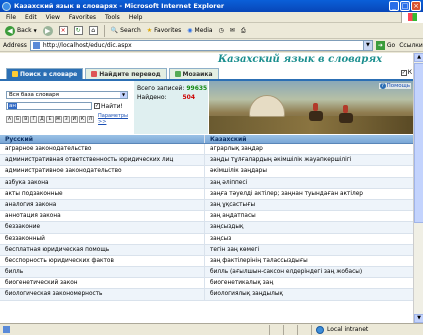  Describe the element at coordinates (136, 17) in the screenshot. I see `menu-help: Help` at that location.